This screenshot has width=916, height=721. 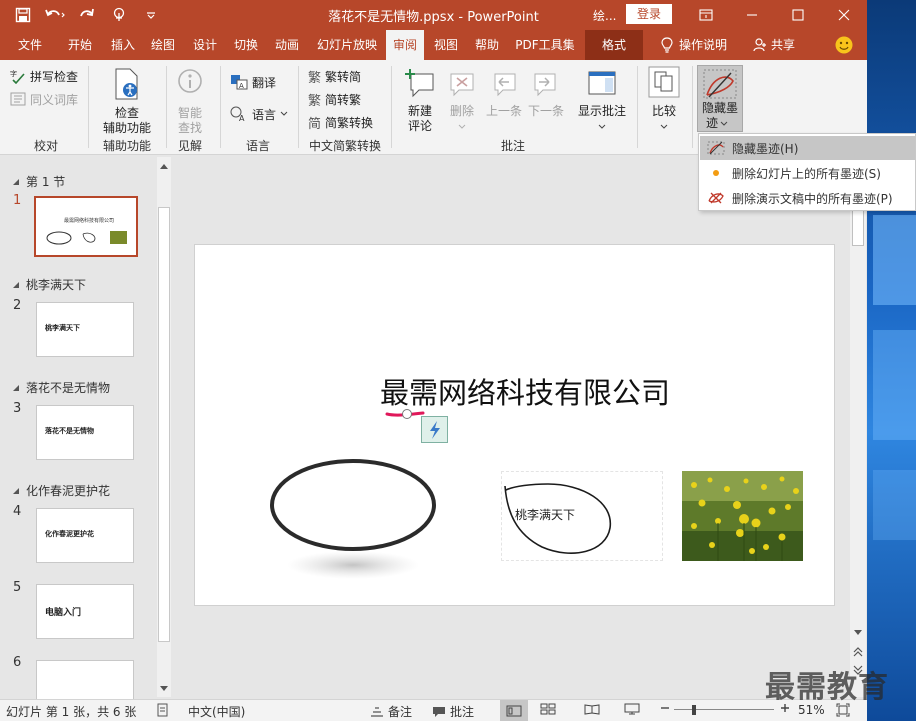 What do you see at coordinates (462, 101) in the screenshot?
I see `delete-comment-button: 删除` at bounding box center [462, 101].